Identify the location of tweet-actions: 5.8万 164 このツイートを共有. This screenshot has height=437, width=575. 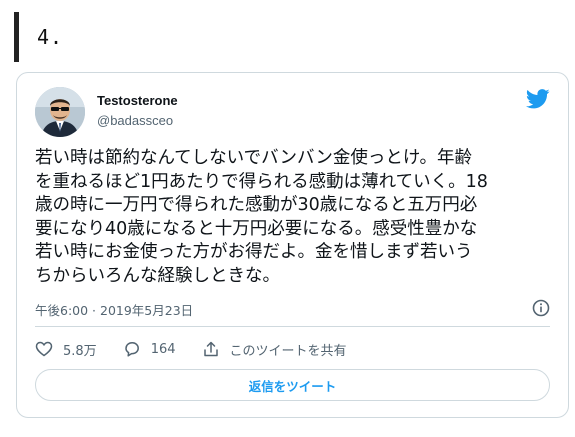
(204, 349).